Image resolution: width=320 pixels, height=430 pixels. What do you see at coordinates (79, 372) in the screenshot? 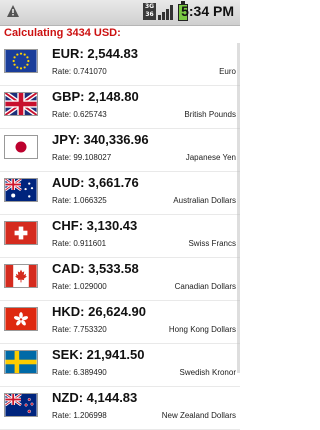
I see `exchange-rate: Rate: 6.389490` at bounding box center [79, 372].